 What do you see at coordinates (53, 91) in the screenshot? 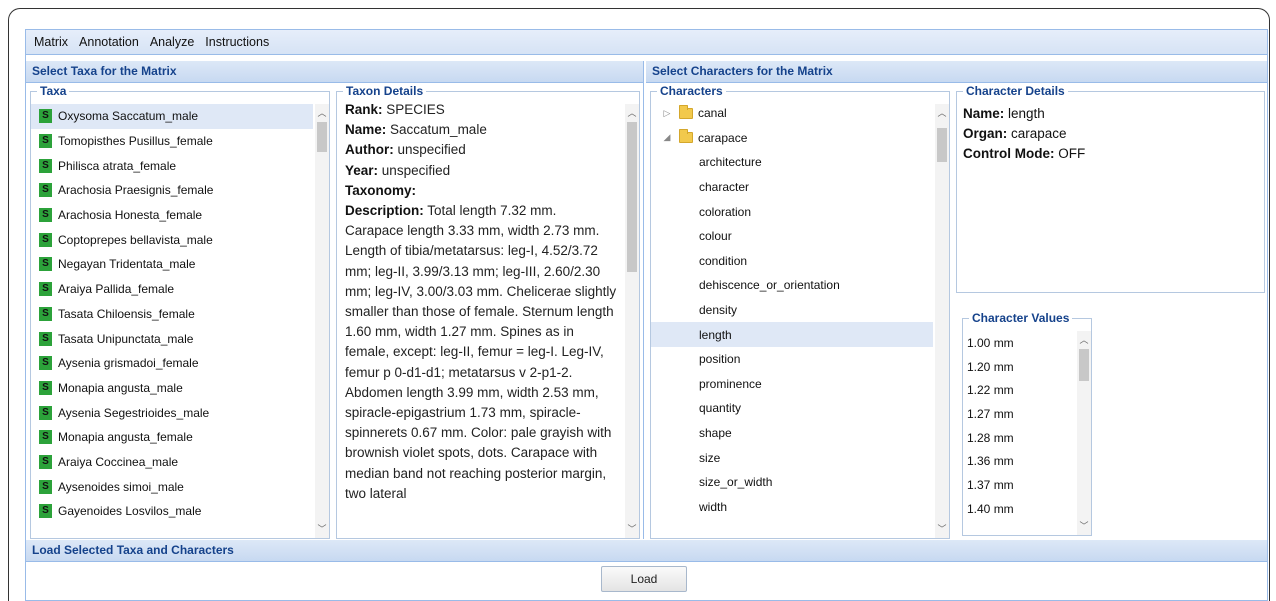
I see `taxa-legend: Taxa` at bounding box center [53, 91].